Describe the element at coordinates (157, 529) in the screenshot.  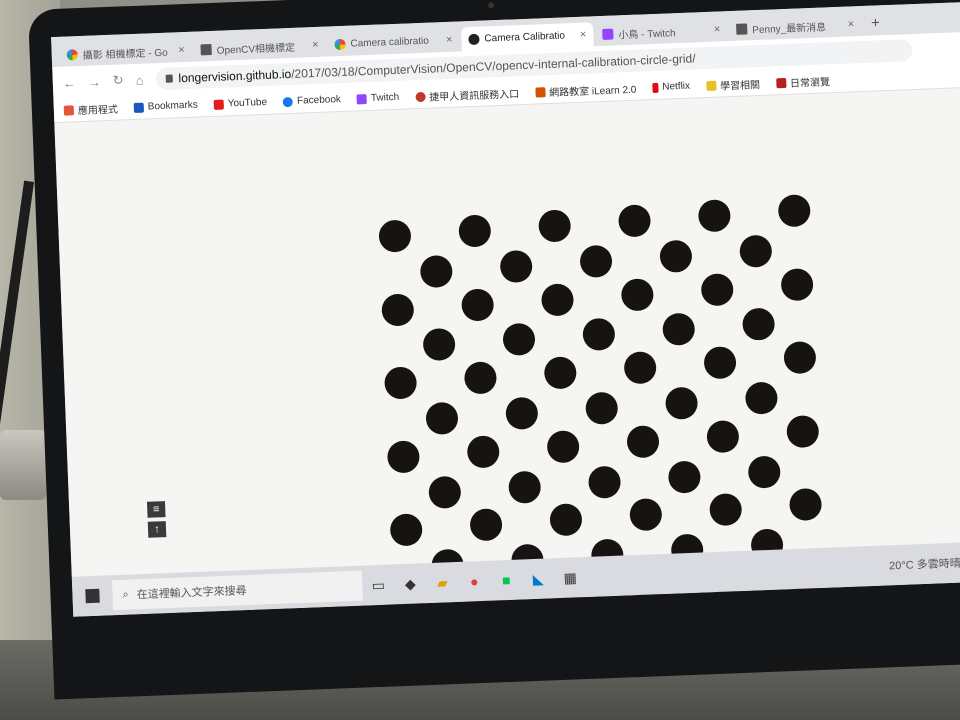
I see `scroll-top-icon: ↑` at that location.